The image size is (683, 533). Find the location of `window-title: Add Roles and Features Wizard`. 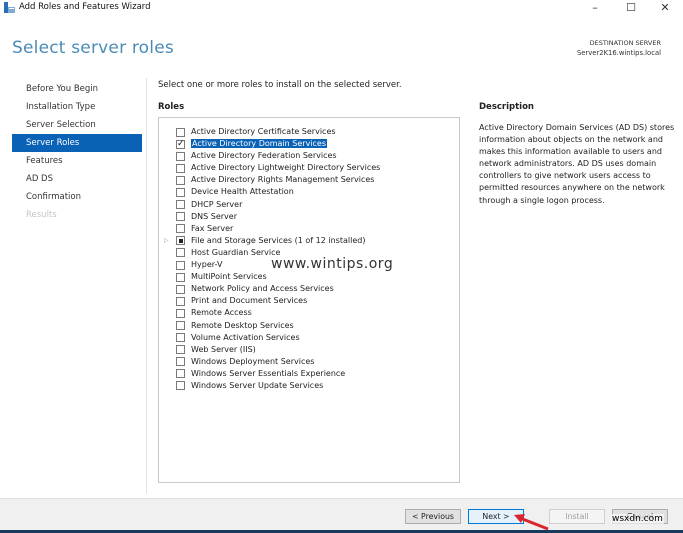

window-title: Add Roles and Features Wizard is located at coordinates (85, 7).